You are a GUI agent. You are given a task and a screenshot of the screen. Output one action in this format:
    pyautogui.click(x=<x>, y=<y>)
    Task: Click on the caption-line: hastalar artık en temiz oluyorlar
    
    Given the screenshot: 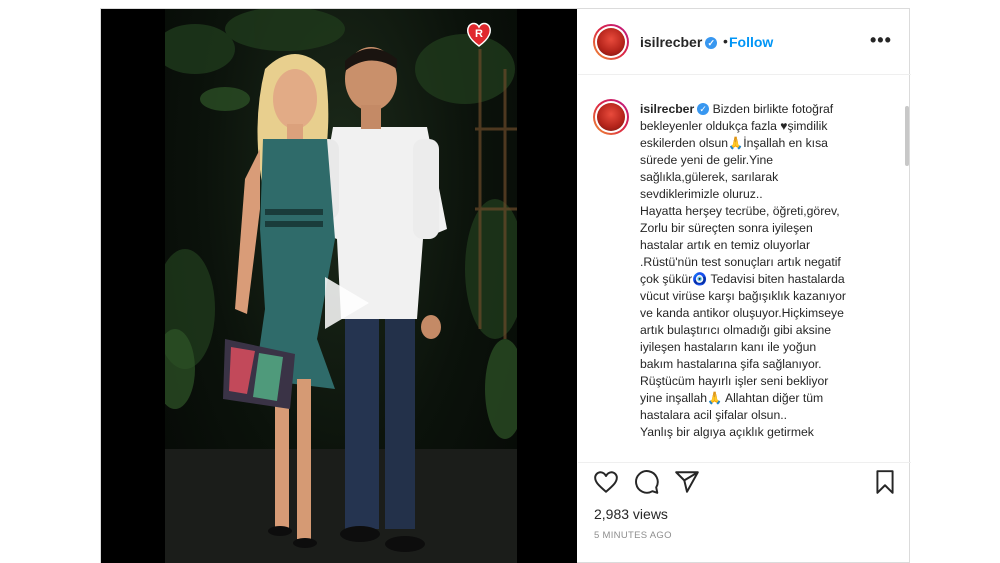 What is the action you would take?
    pyautogui.click(x=725, y=245)
    